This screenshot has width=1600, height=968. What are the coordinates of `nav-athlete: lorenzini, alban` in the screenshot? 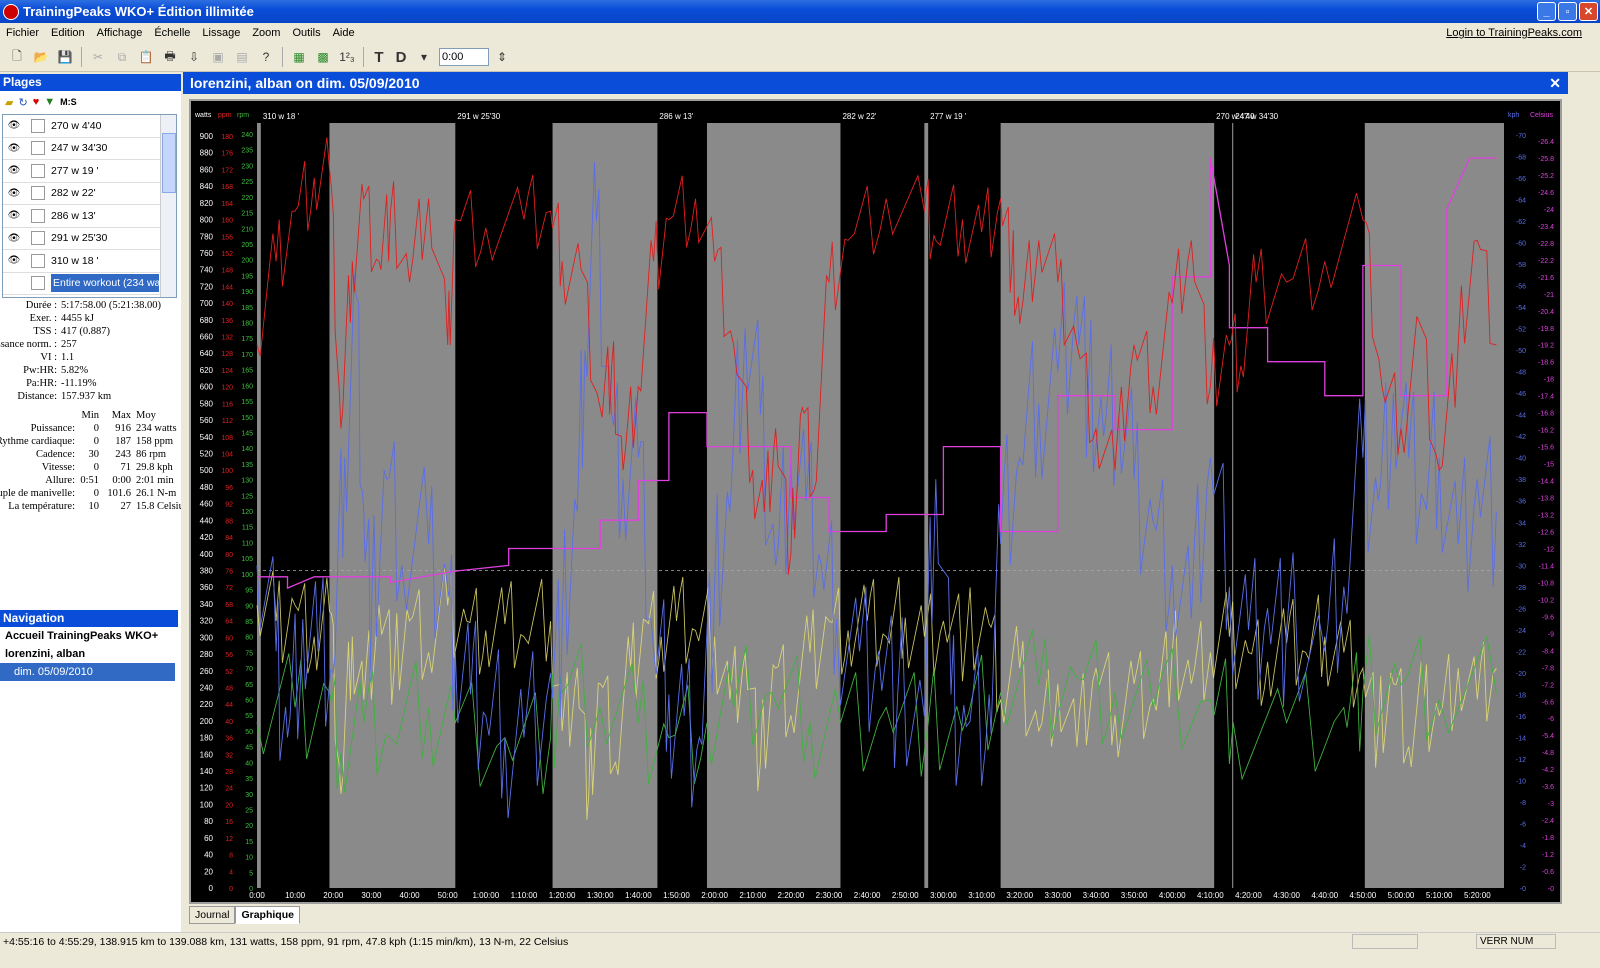 It's located at (89, 654).